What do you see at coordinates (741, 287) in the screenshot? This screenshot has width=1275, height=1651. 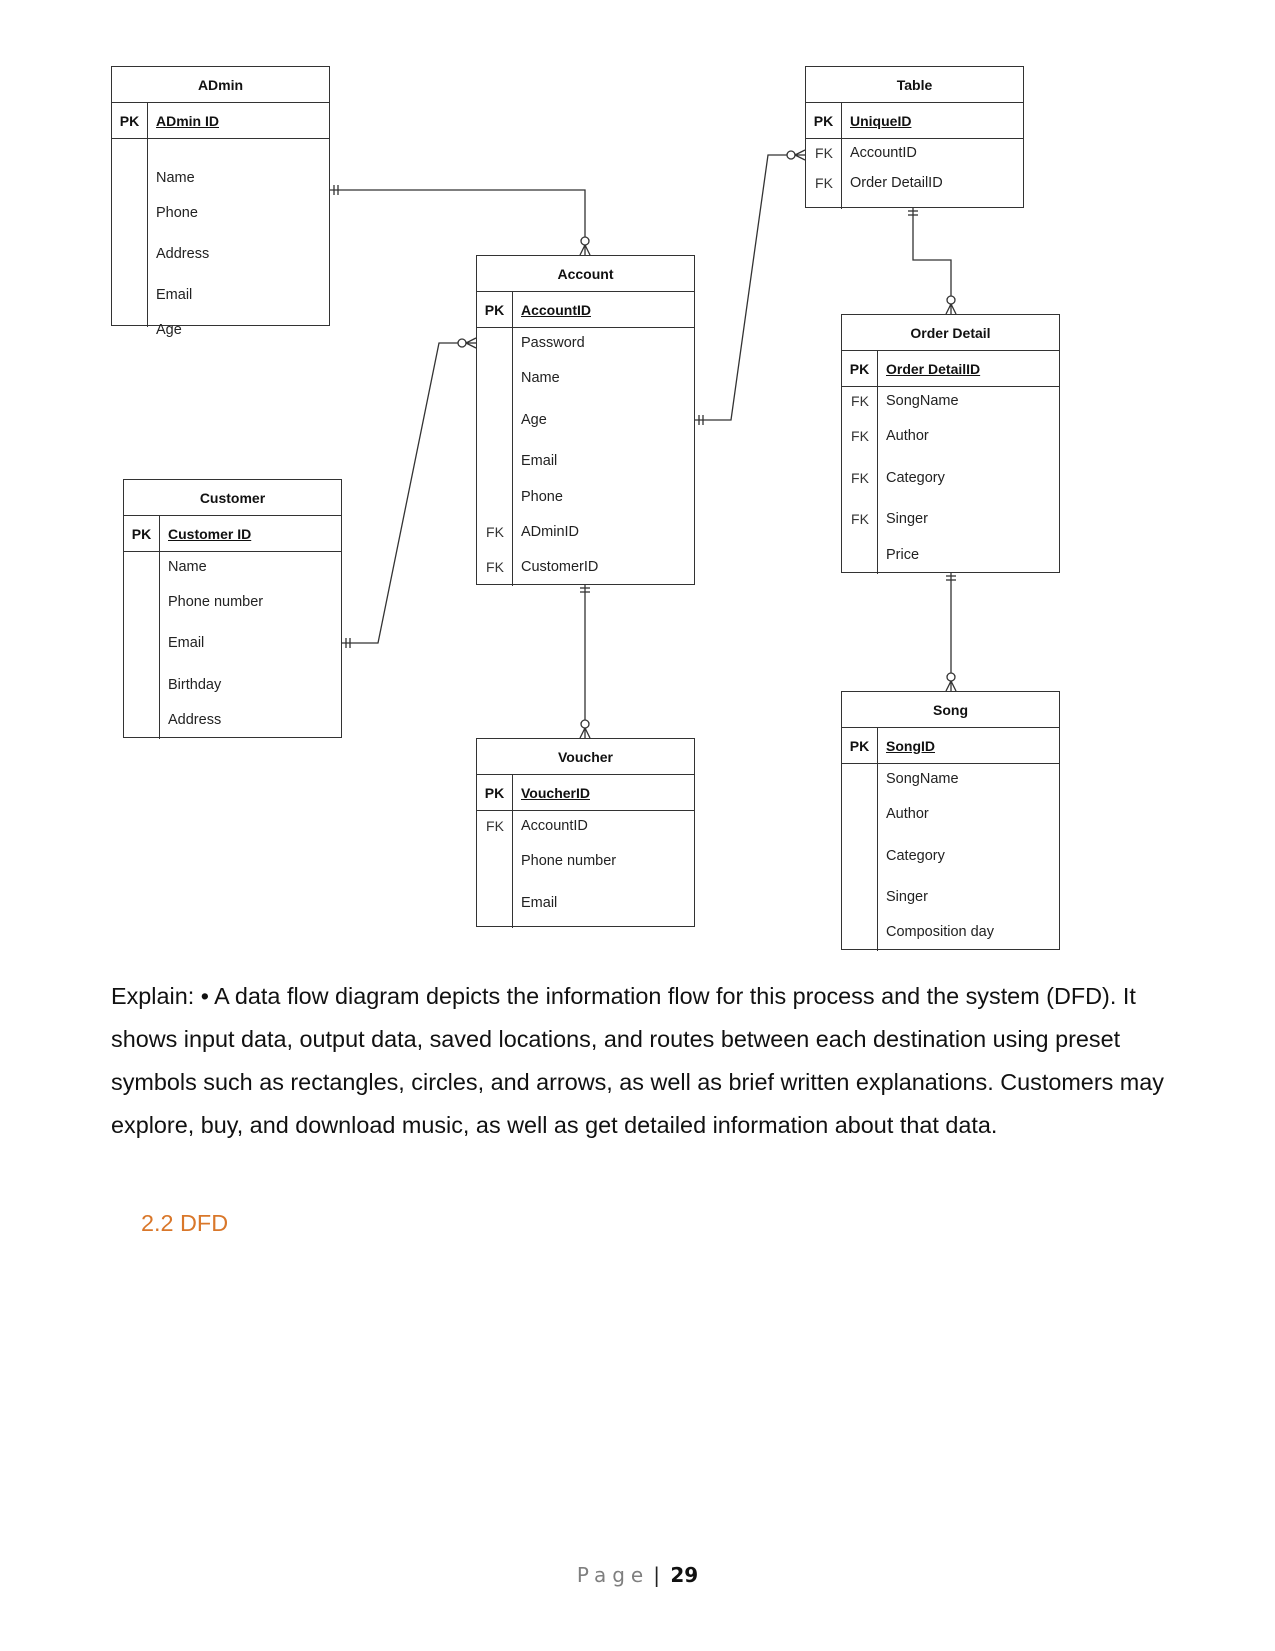 I see `connector-account-table` at bounding box center [741, 287].